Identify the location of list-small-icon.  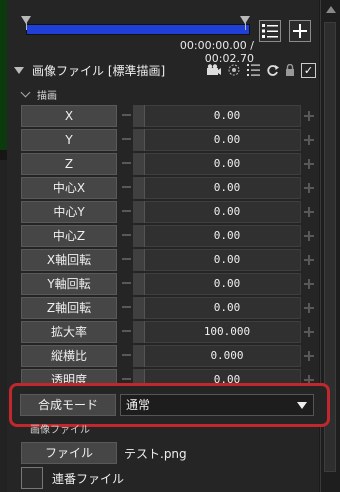
(253, 70).